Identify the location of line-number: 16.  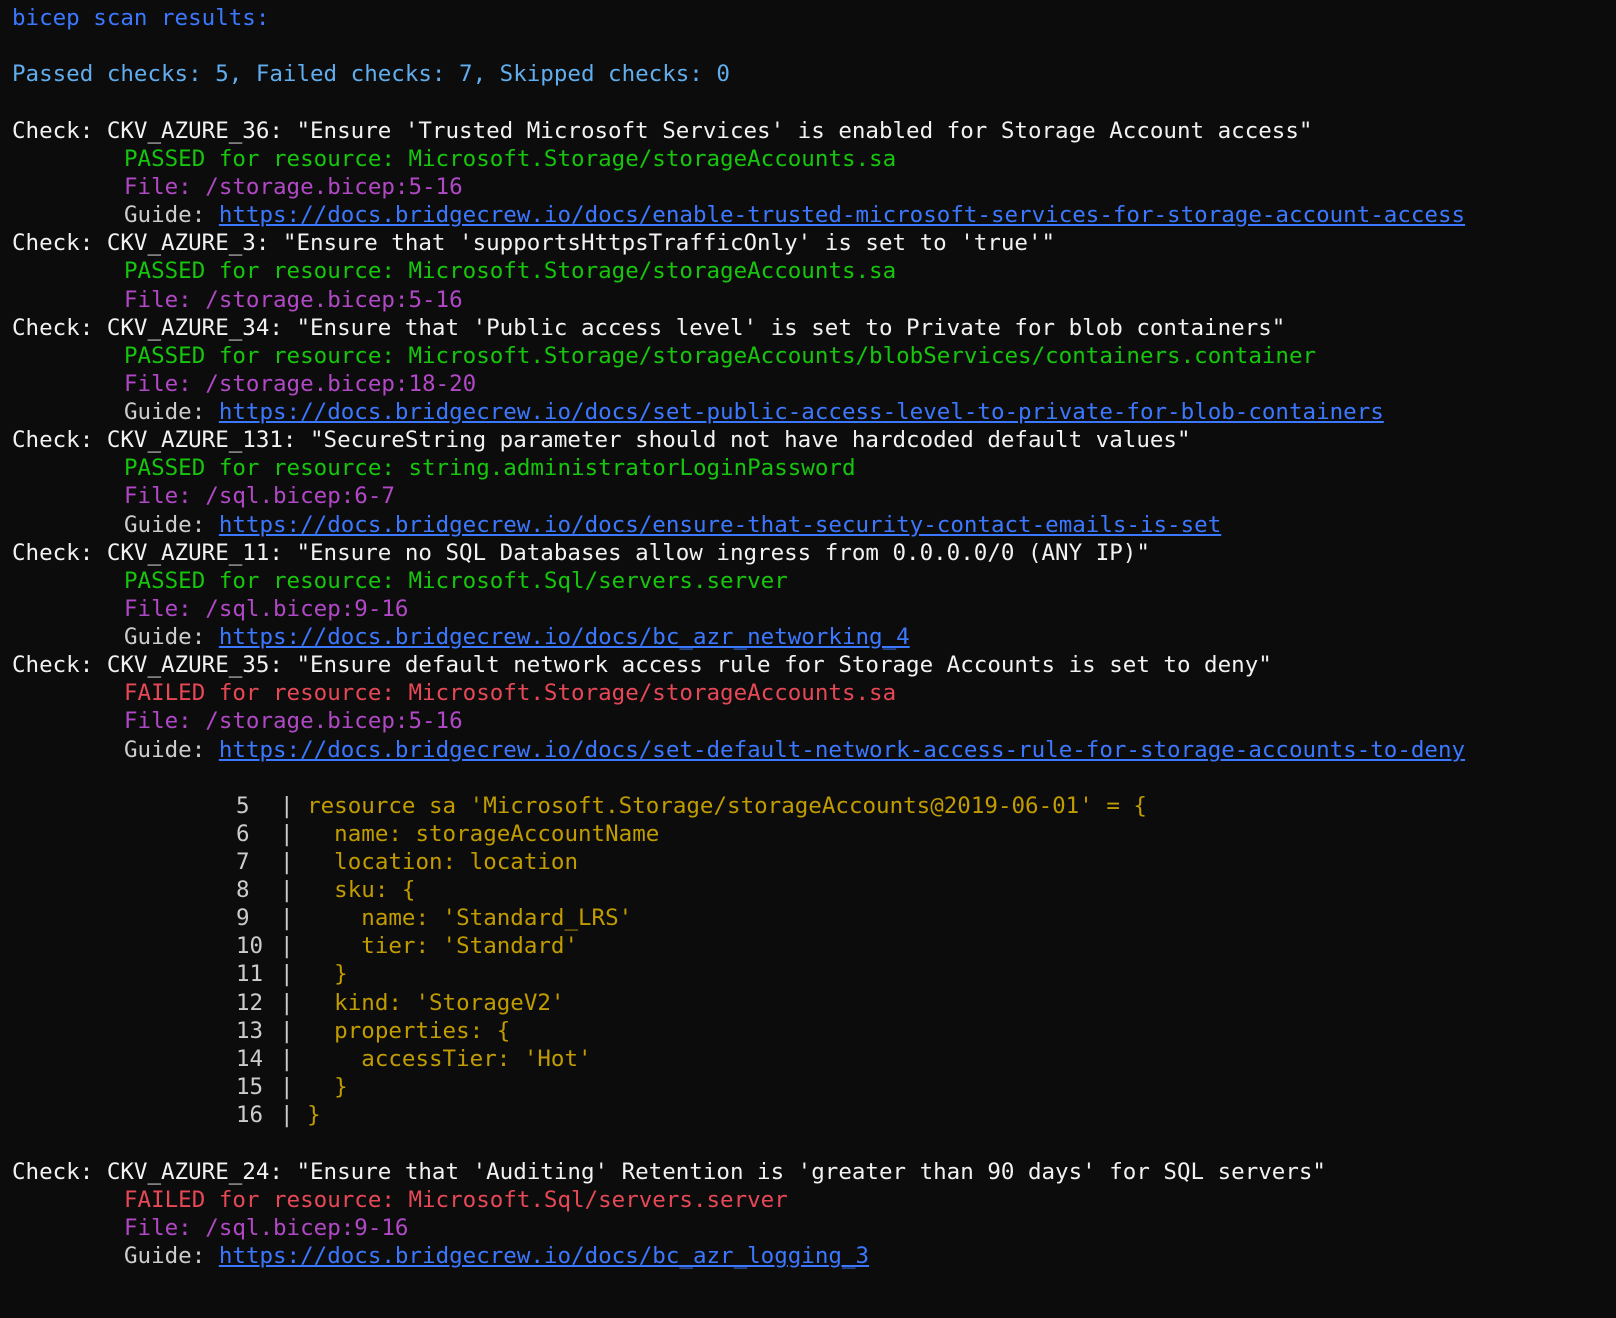
(250, 1115).